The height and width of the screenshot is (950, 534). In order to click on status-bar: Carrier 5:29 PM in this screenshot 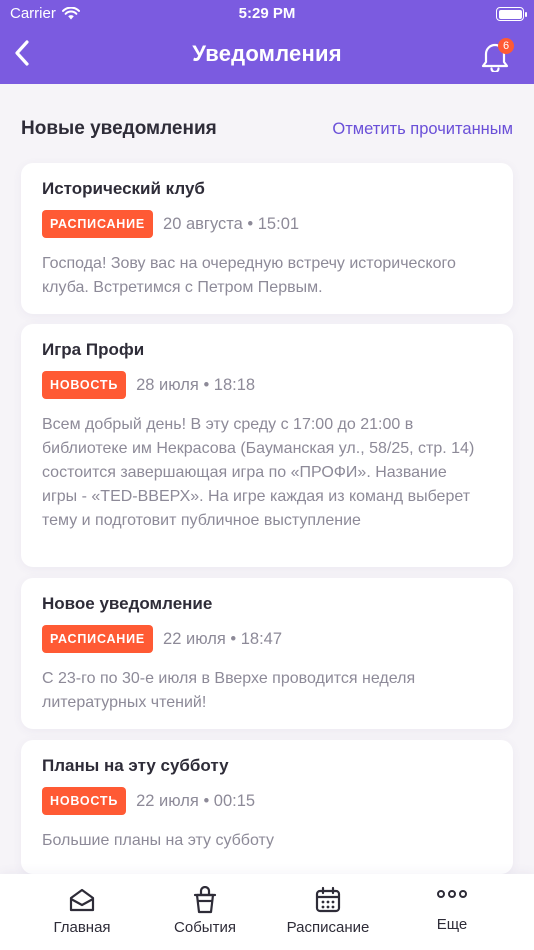, I will do `click(267, 14)`.